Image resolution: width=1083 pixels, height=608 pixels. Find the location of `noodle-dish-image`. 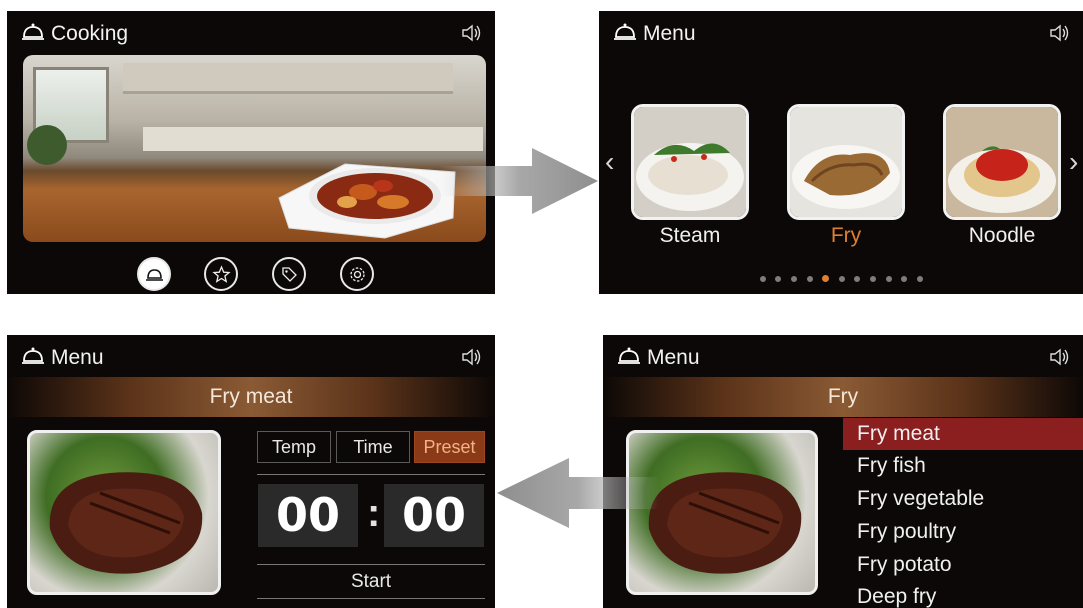

noodle-dish-image is located at coordinates (1002, 162).